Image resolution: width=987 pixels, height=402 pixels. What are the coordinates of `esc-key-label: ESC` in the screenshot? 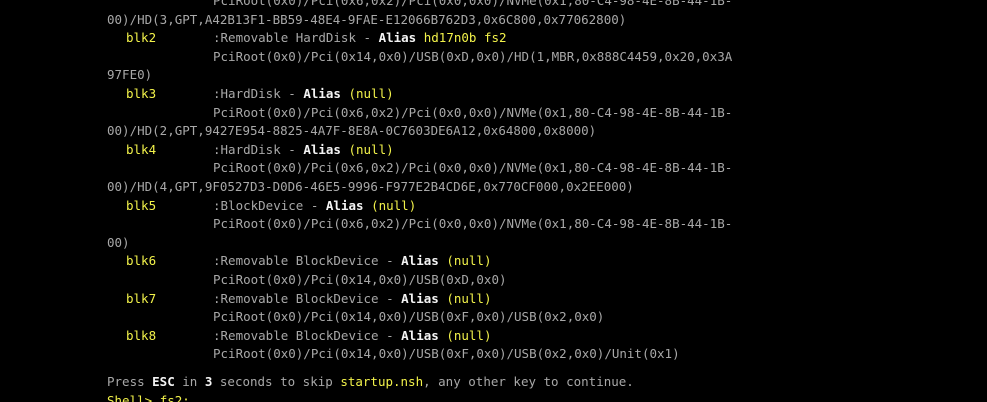 It's located at (163, 381).